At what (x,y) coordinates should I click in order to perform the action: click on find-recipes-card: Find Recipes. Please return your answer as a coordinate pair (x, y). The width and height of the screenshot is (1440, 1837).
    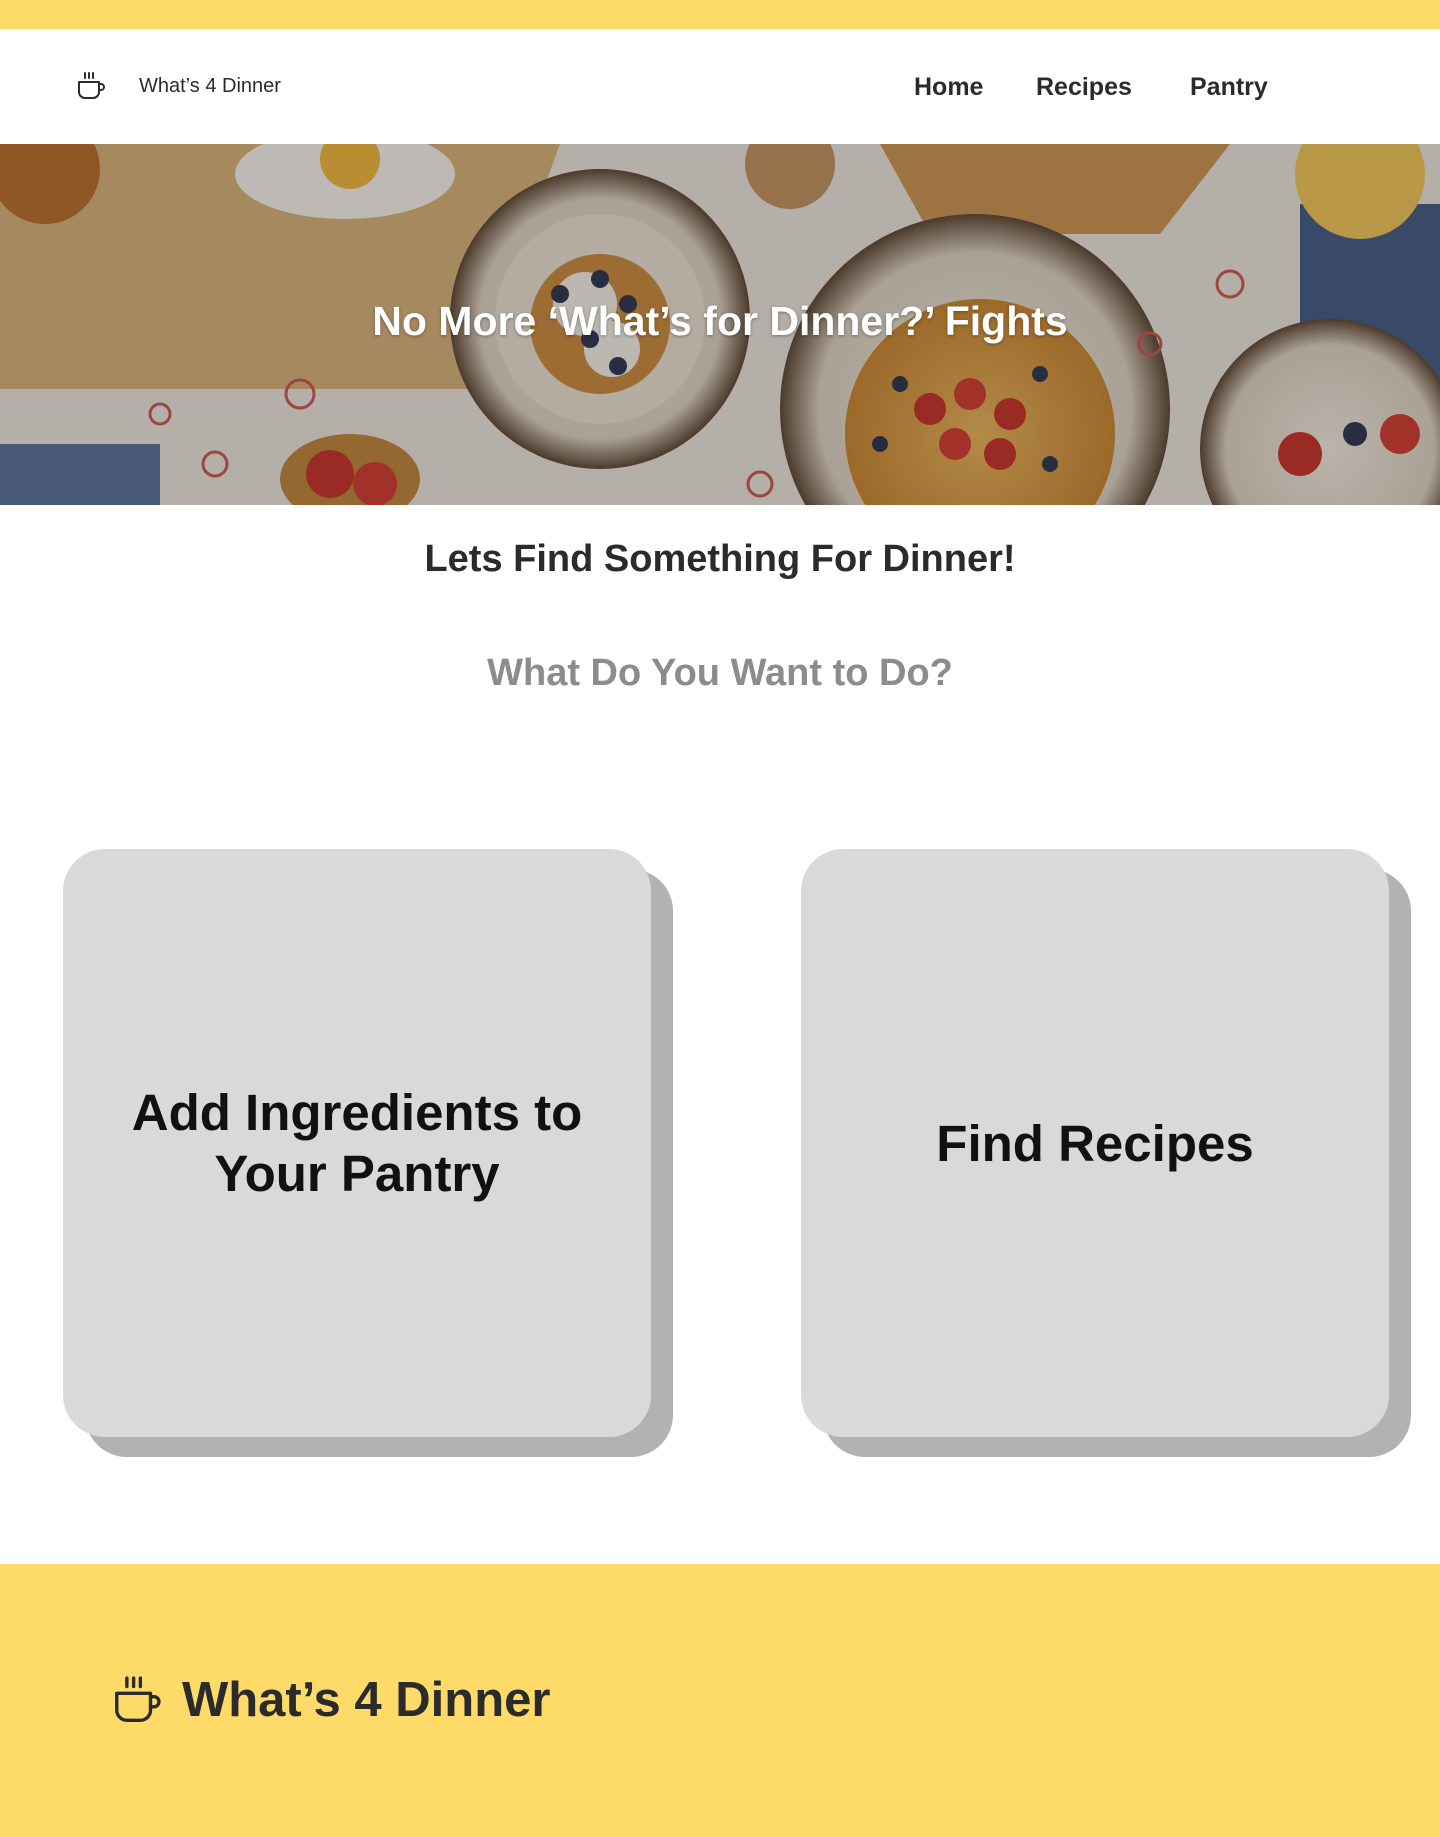
    Looking at the image, I should click on (1095, 1143).